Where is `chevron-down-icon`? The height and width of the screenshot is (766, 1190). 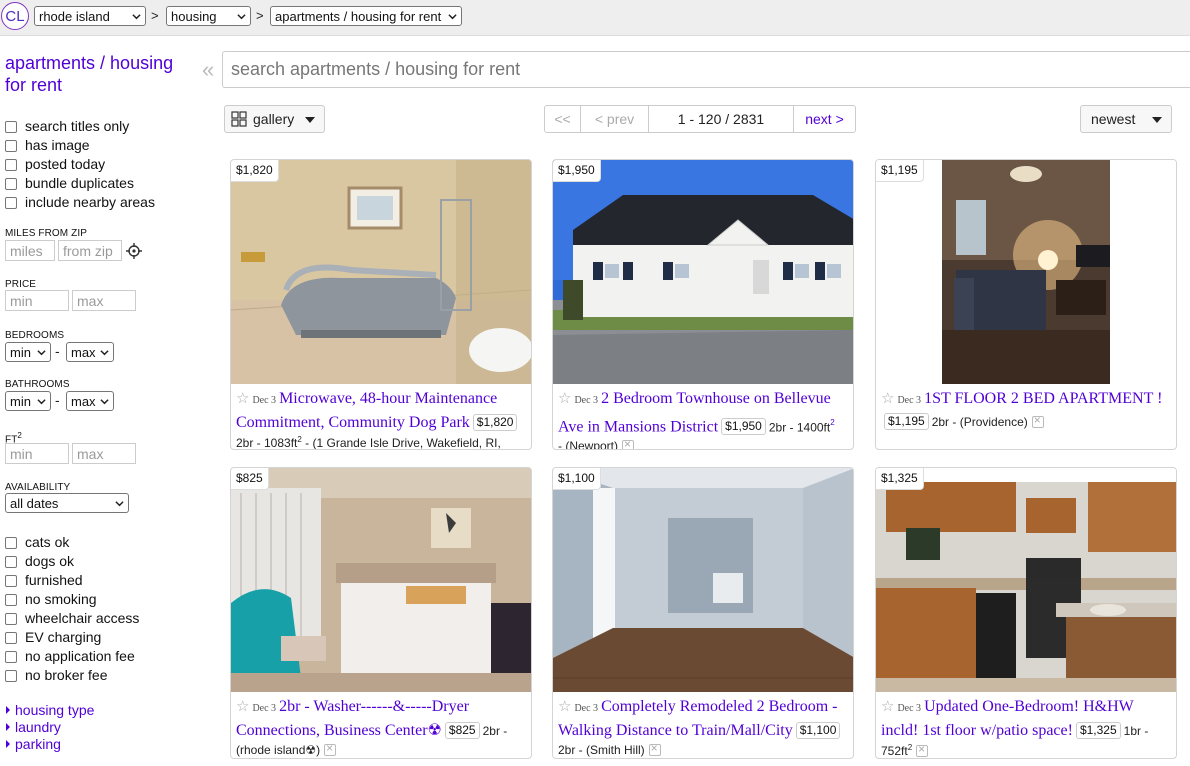
chevron-down-icon is located at coordinates (104, 353).